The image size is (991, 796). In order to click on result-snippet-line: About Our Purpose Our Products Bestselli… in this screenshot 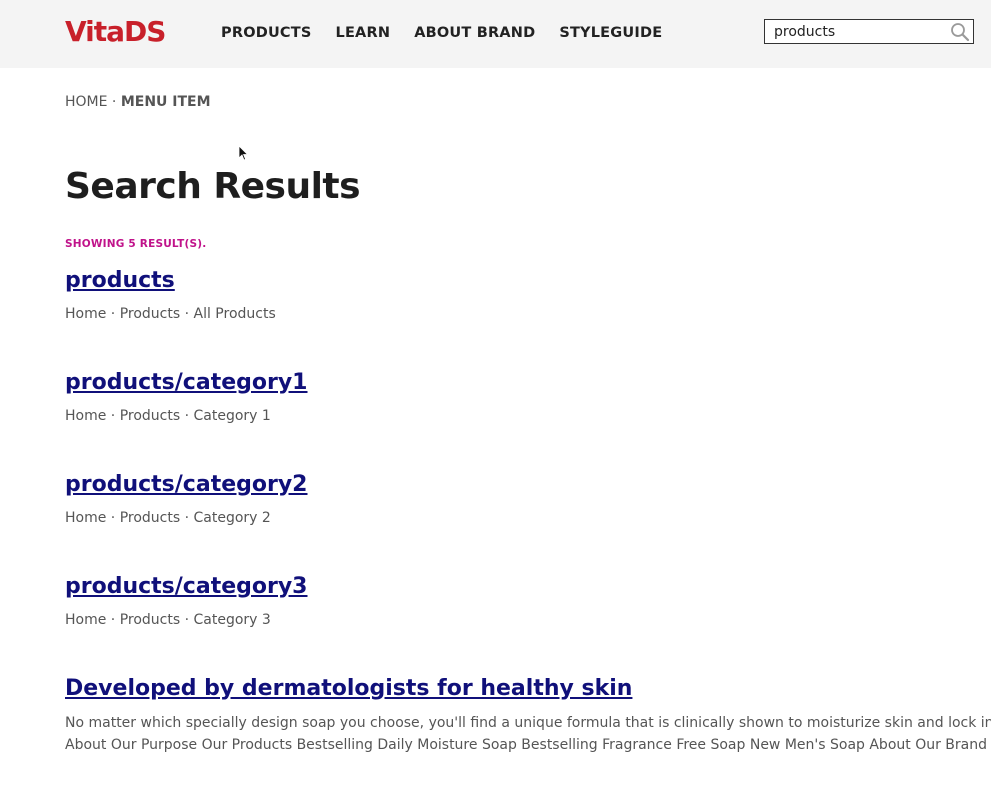, I will do `click(526, 745)`.